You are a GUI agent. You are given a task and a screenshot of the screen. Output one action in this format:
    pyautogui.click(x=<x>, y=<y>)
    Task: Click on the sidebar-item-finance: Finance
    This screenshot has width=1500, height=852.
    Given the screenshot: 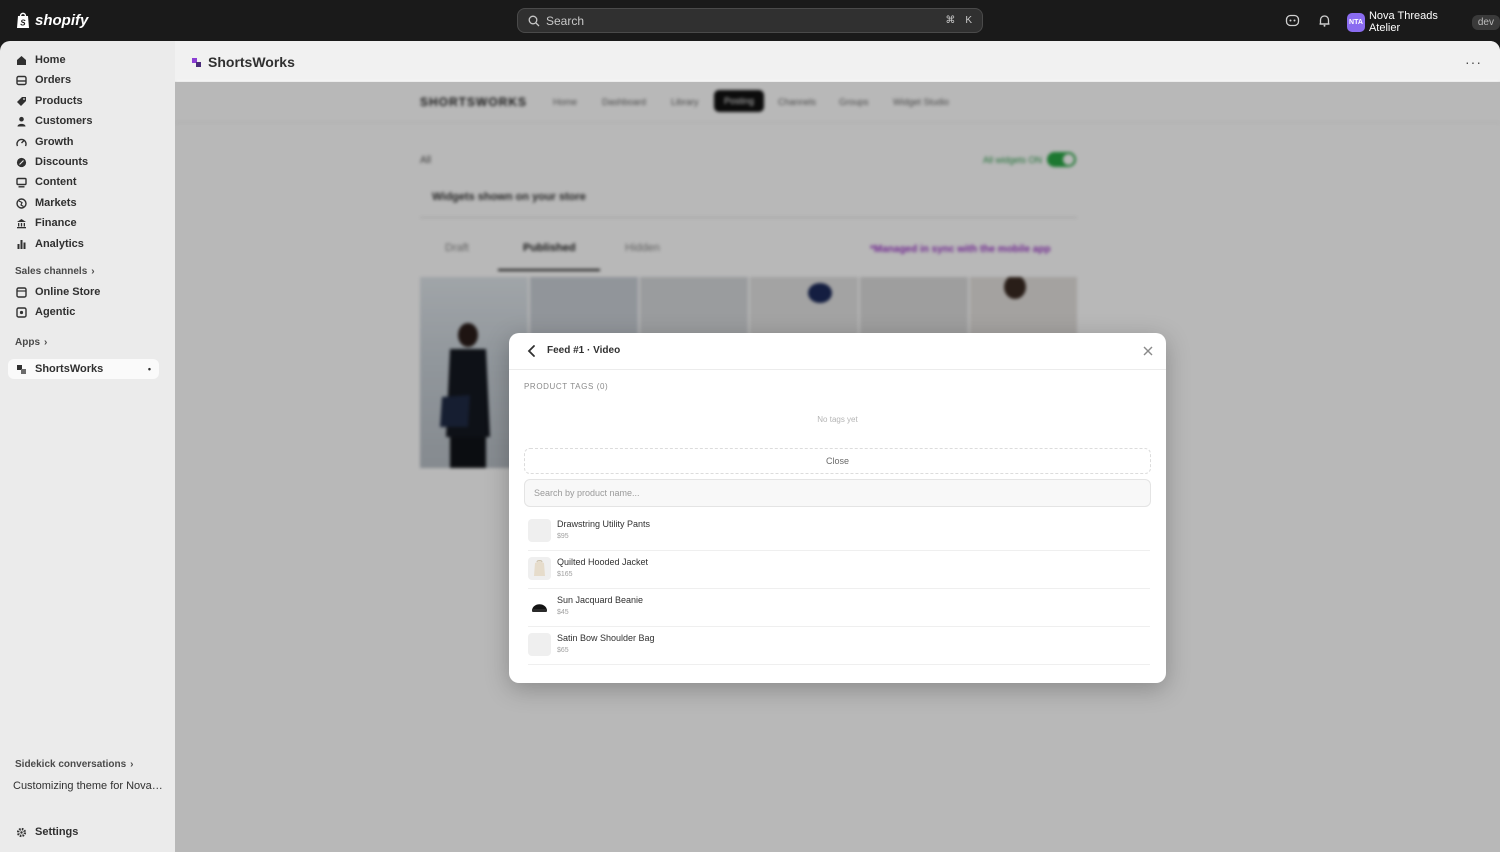 What is the action you would take?
    pyautogui.click(x=83, y=223)
    